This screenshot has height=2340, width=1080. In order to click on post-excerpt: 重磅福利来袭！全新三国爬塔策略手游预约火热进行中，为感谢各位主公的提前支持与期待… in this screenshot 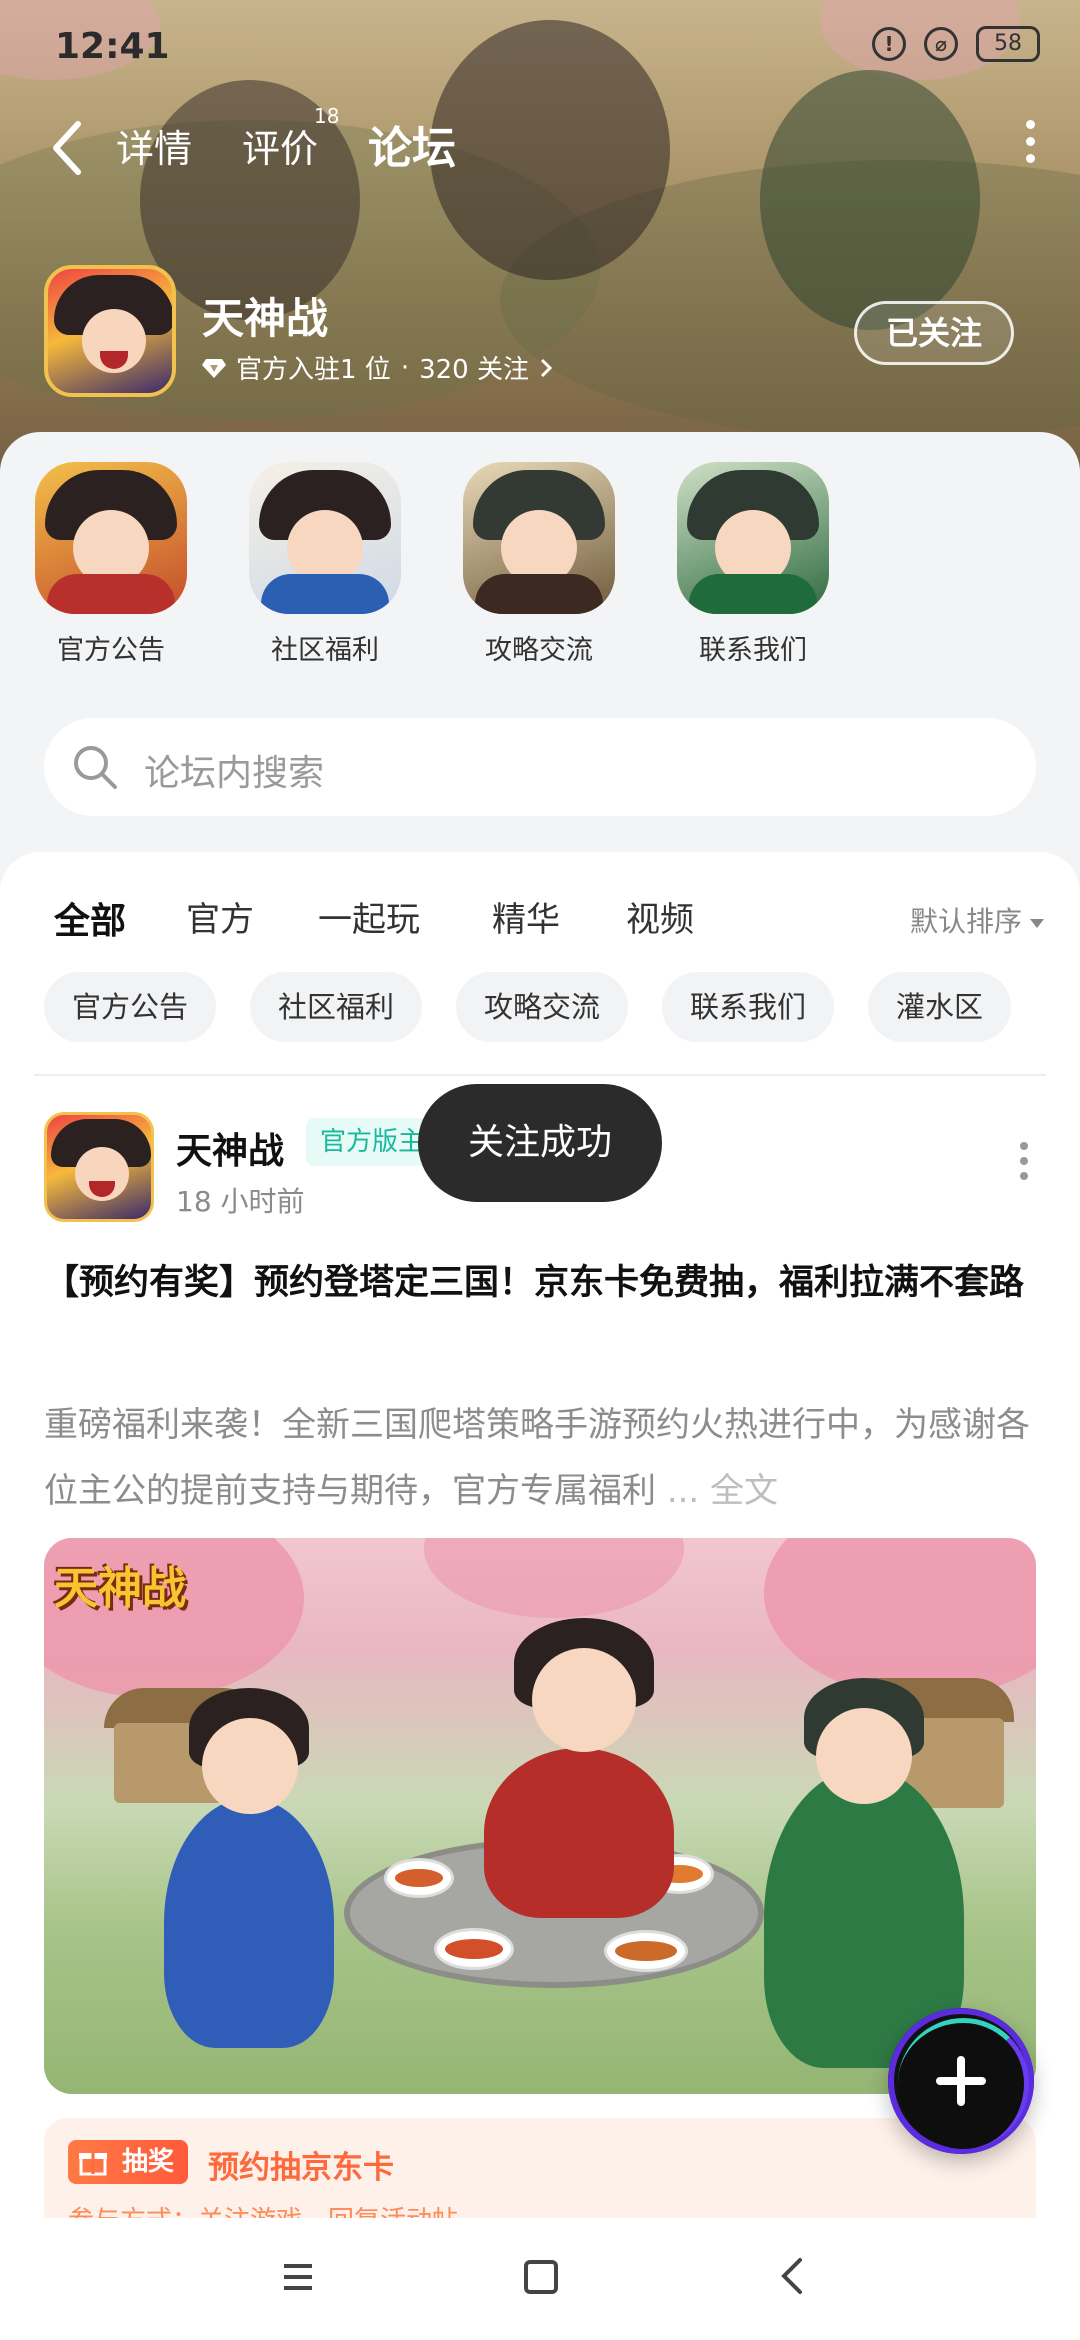, I will do `click(544, 1458)`.